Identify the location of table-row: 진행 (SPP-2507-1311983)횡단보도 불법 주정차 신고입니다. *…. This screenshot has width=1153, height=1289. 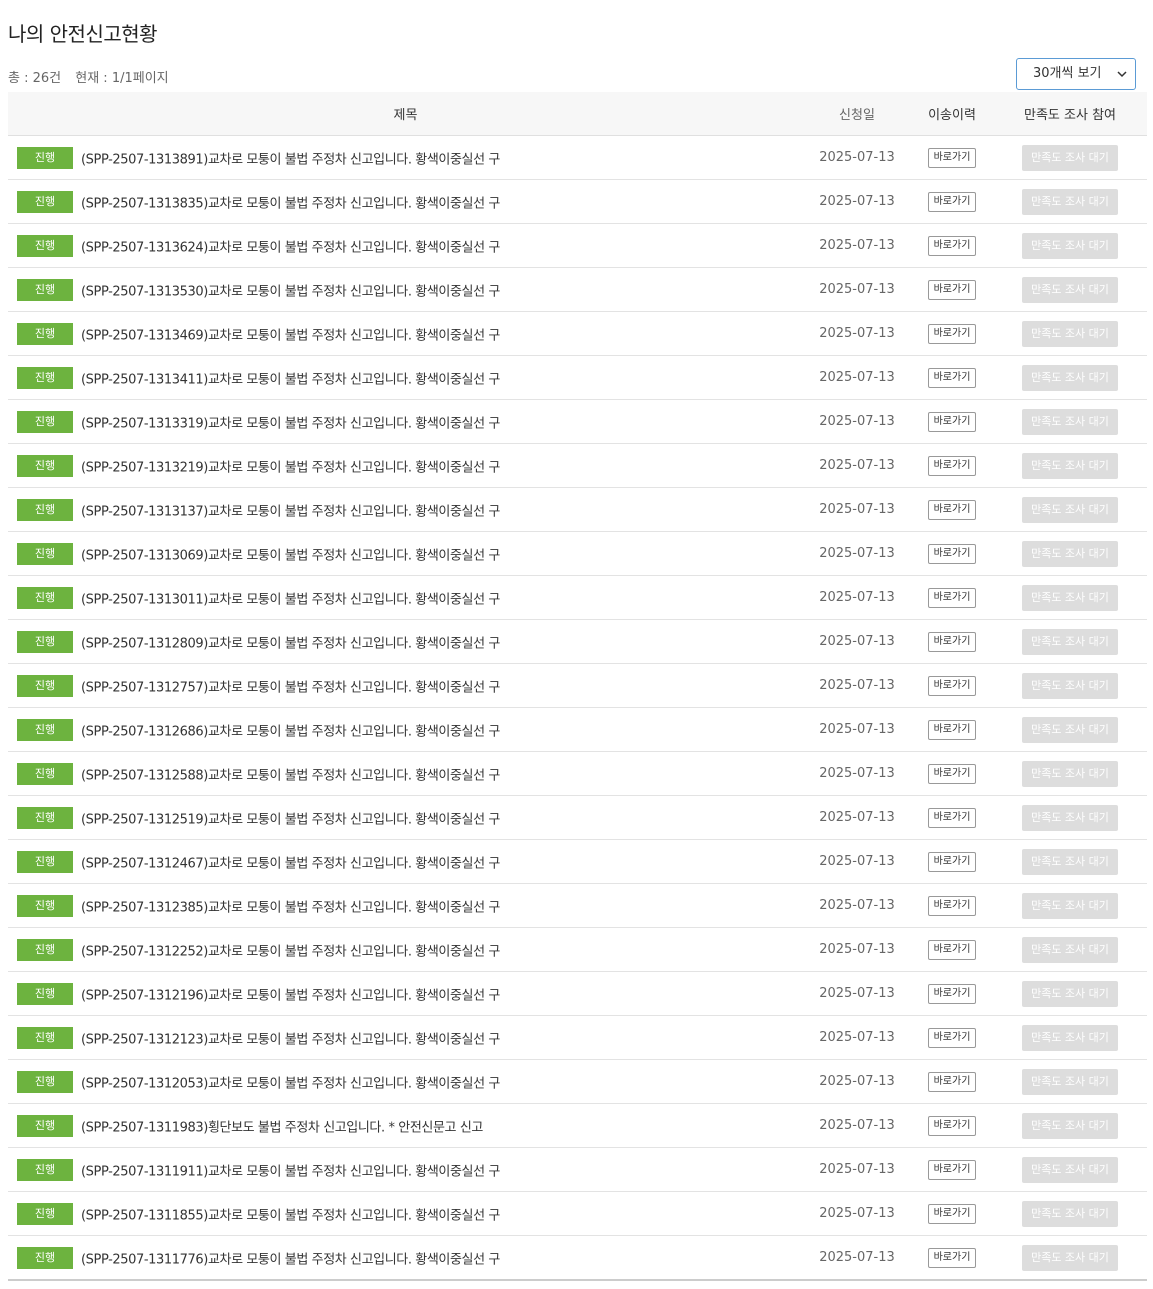
(577, 1125).